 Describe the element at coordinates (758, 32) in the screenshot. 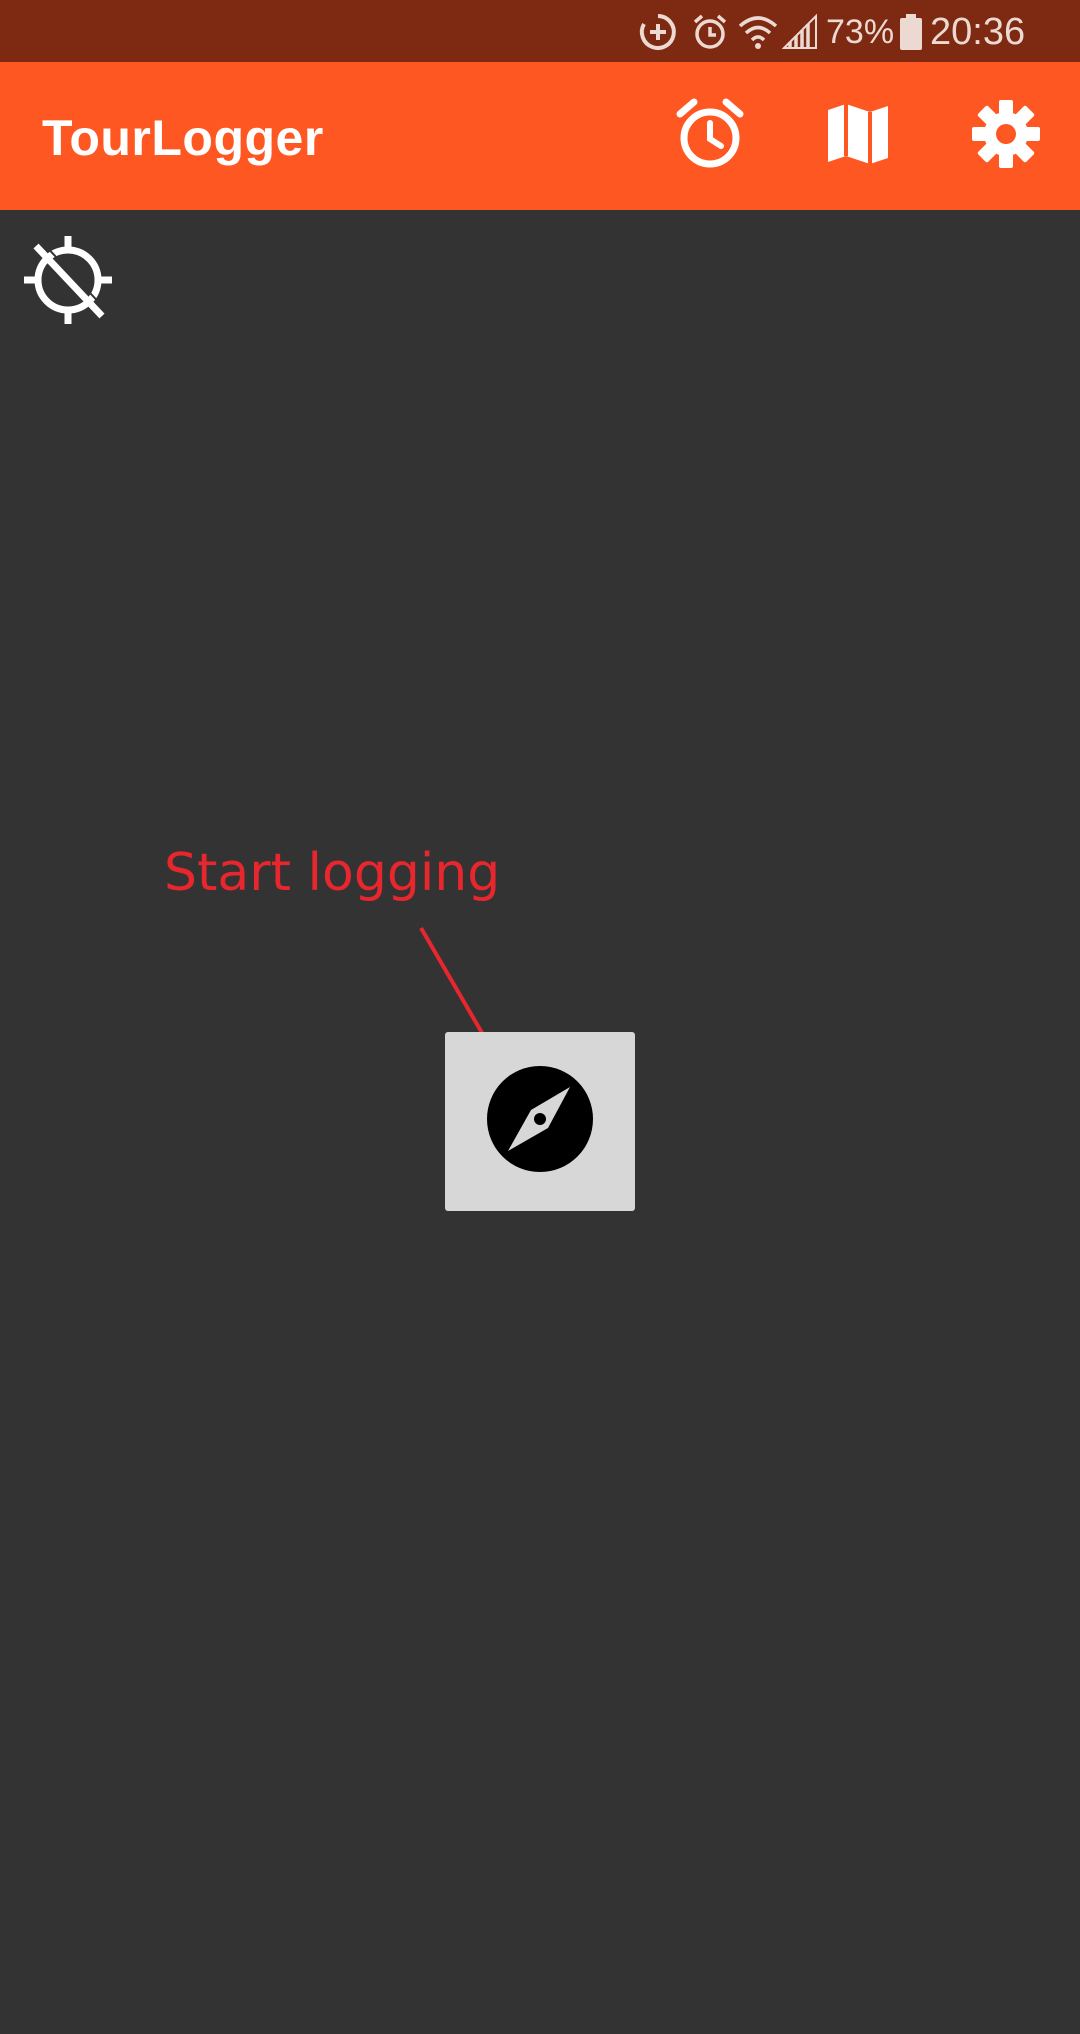

I see `wifi-icon` at that location.